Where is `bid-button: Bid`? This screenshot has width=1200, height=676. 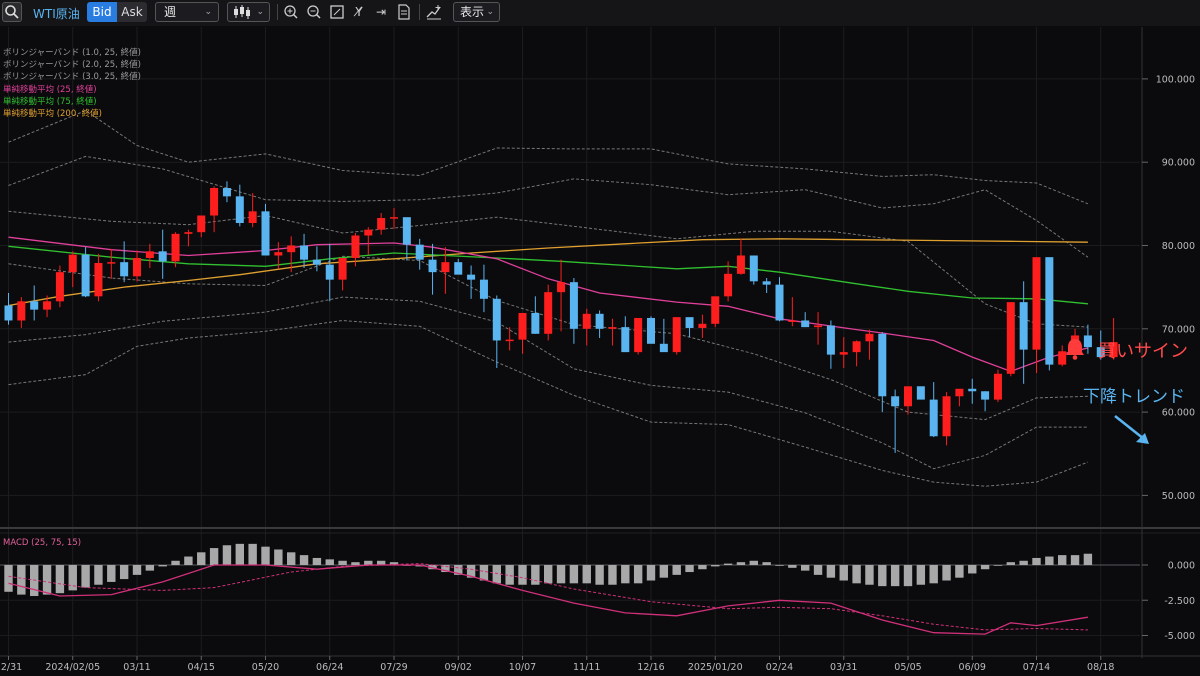 bid-button: Bid is located at coordinates (102, 12).